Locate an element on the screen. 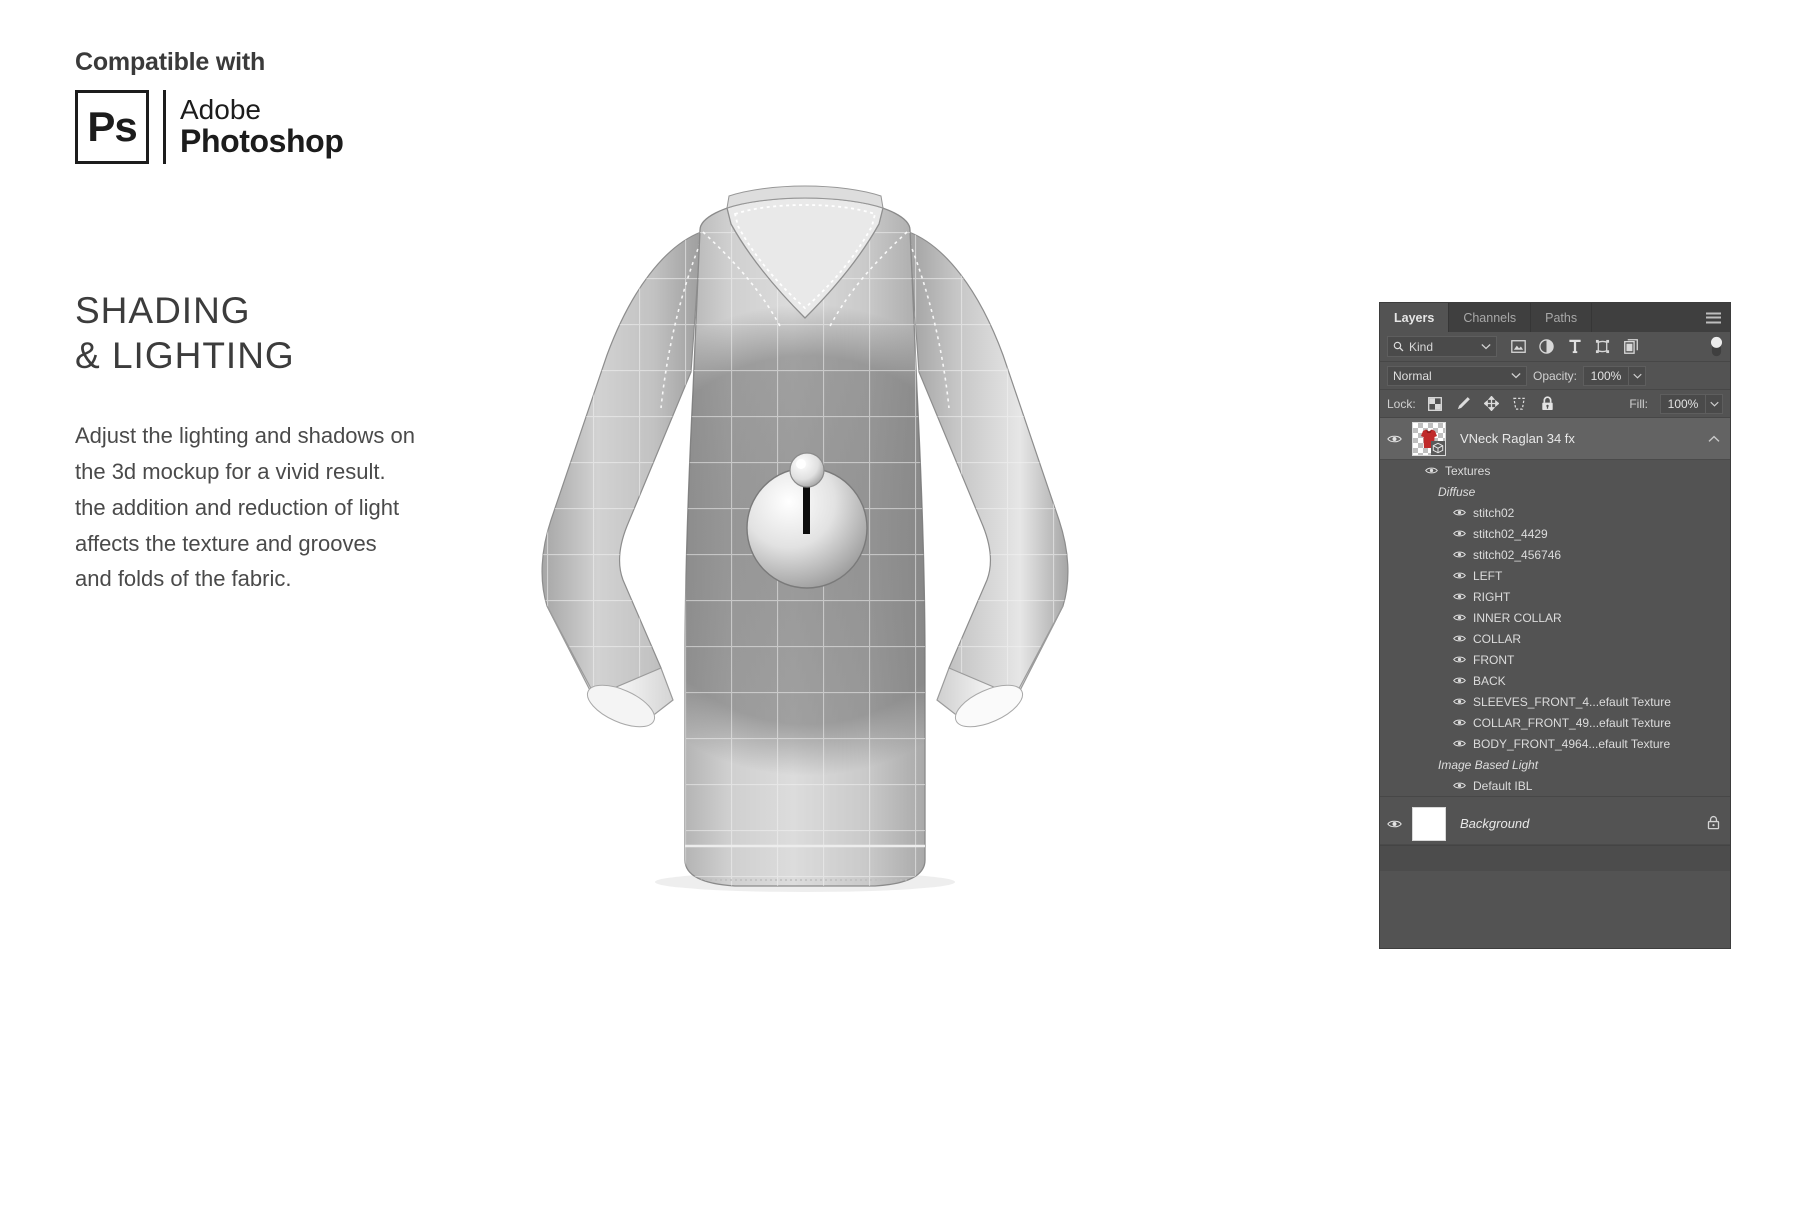  lock-position-icon is located at coordinates (1491, 403).